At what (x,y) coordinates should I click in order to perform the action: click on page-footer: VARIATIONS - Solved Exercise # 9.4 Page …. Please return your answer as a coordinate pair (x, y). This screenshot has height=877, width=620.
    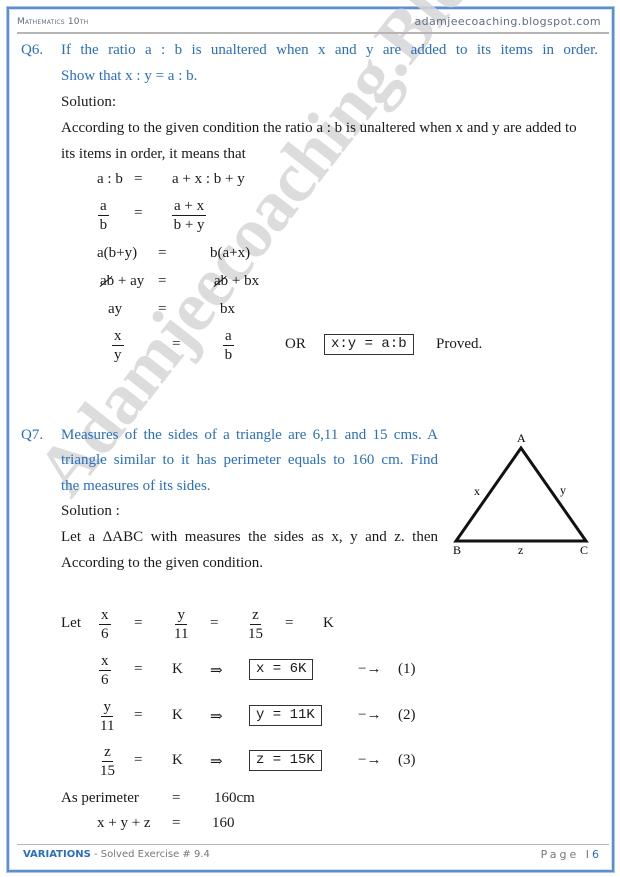
    Looking at the image, I should click on (313, 854).